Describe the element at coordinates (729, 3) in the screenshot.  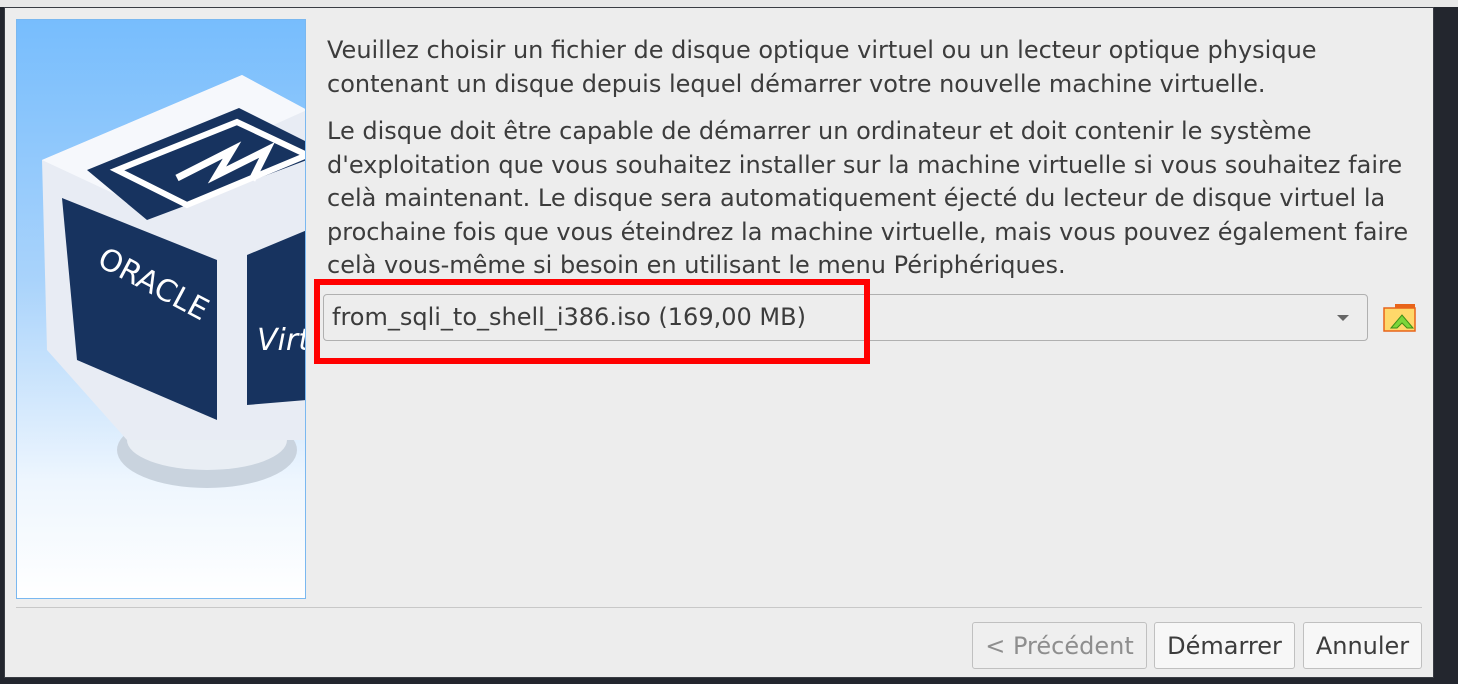
I see `background-window-strip` at that location.